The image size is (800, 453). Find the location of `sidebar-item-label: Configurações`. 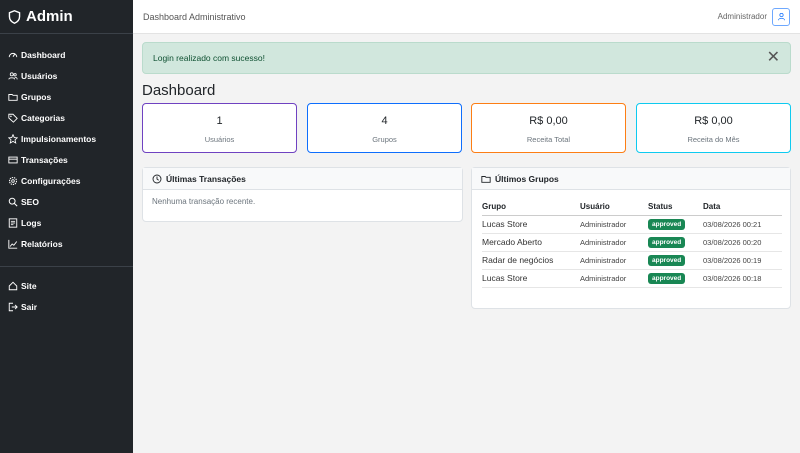

sidebar-item-label: Configurações is located at coordinates (51, 180).